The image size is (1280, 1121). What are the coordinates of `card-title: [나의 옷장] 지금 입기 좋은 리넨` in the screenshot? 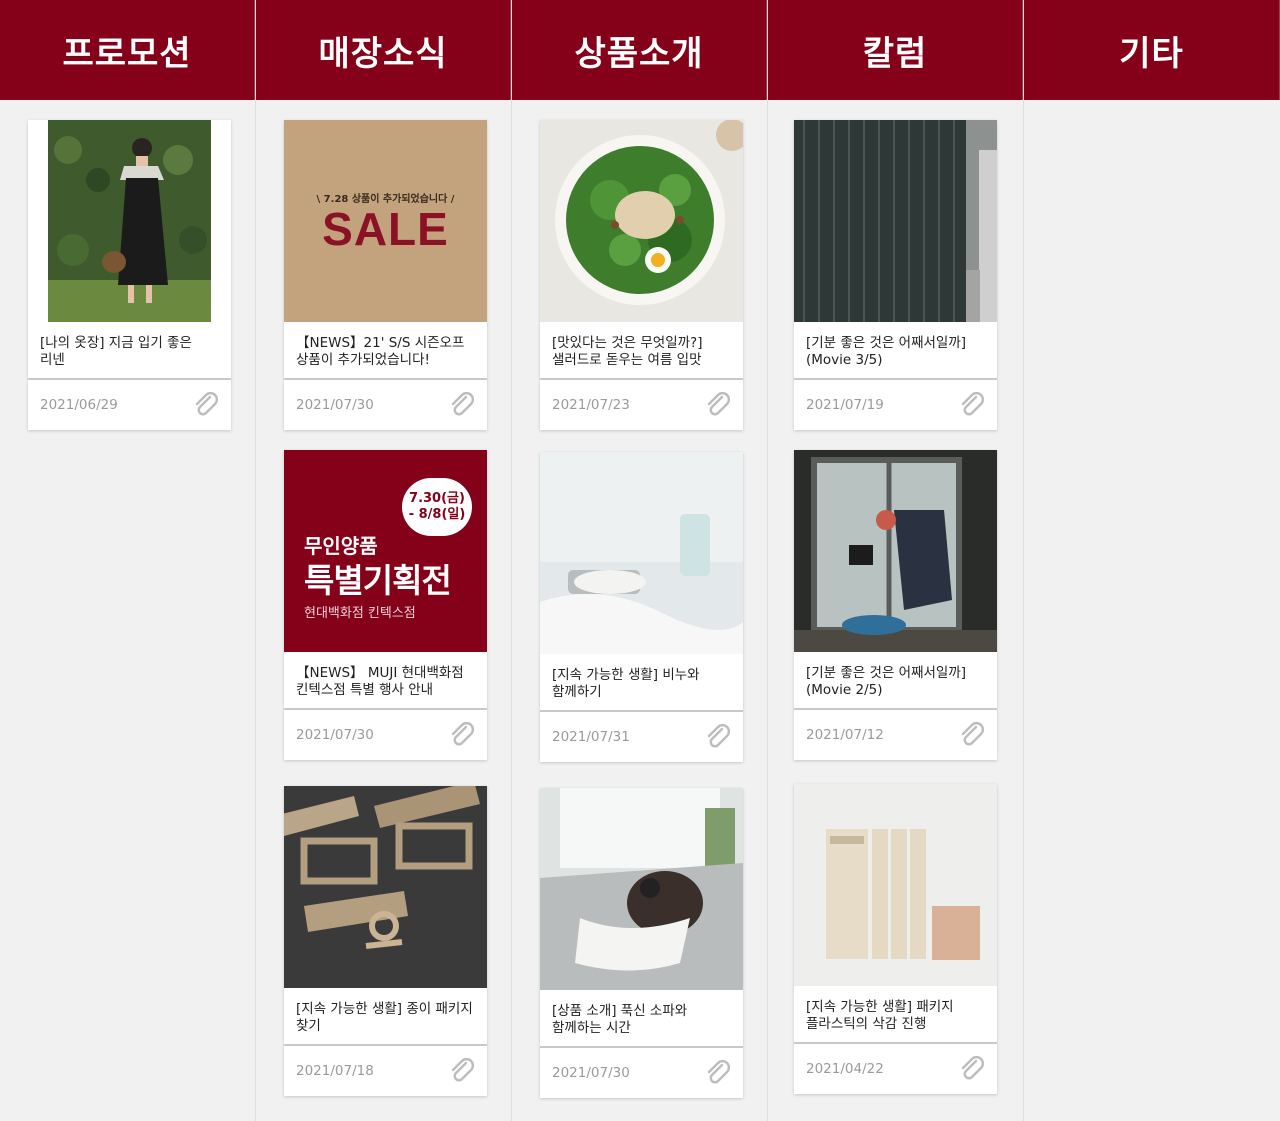 It's located at (129, 351).